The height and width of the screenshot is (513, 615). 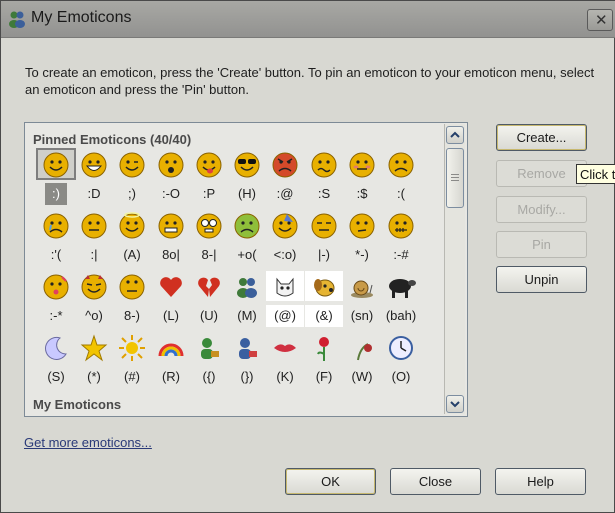 I want to click on emoticon-shortcut: :$, so click(x=362, y=194).